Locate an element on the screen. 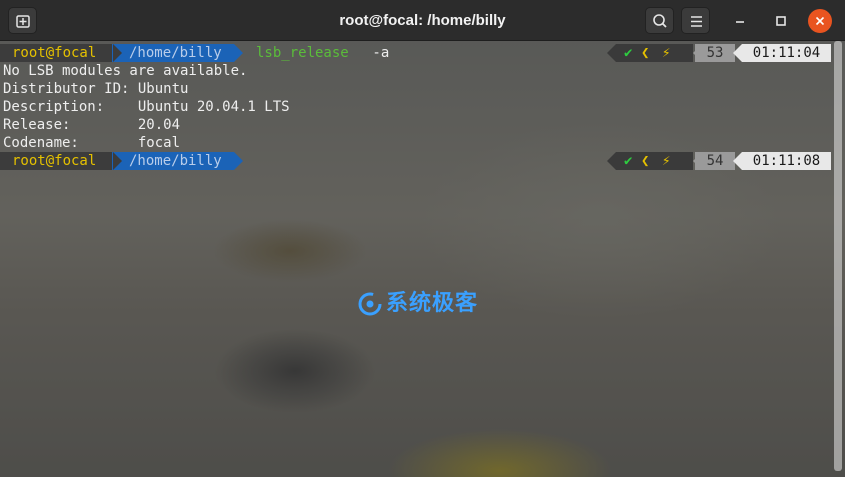 This screenshot has width=845, height=477. output-line: Description: Ubuntu 20.04.1 LTS is located at coordinates (146, 107).